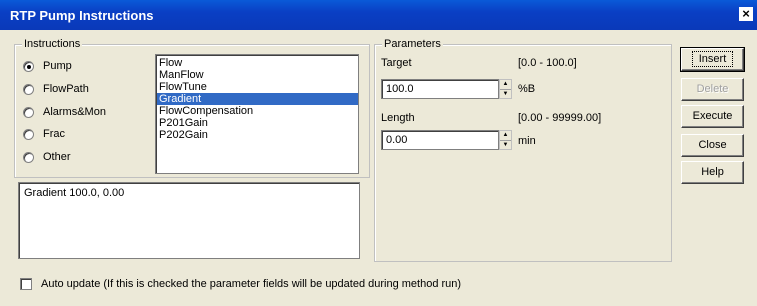 Image resolution: width=757 pixels, height=306 pixels. I want to click on instructions-group-label: Instructions, so click(52, 44).